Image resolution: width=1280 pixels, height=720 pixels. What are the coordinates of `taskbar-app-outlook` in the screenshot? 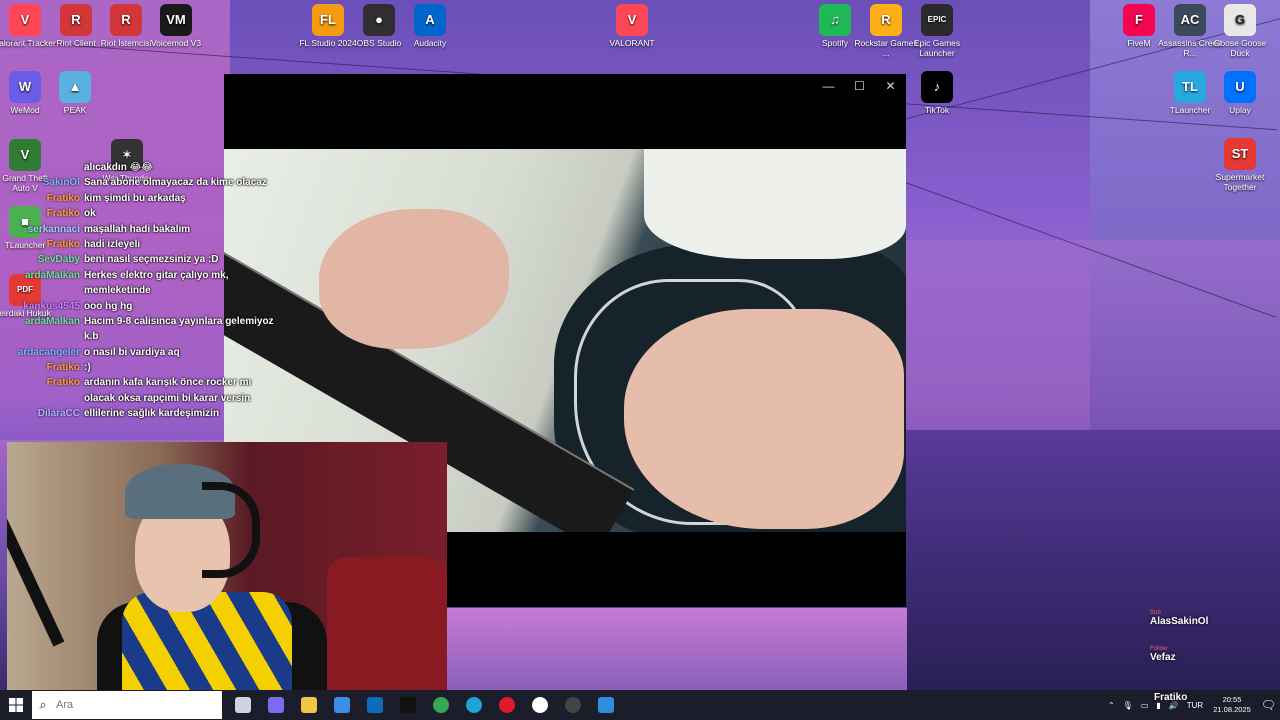 It's located at (374, 705).